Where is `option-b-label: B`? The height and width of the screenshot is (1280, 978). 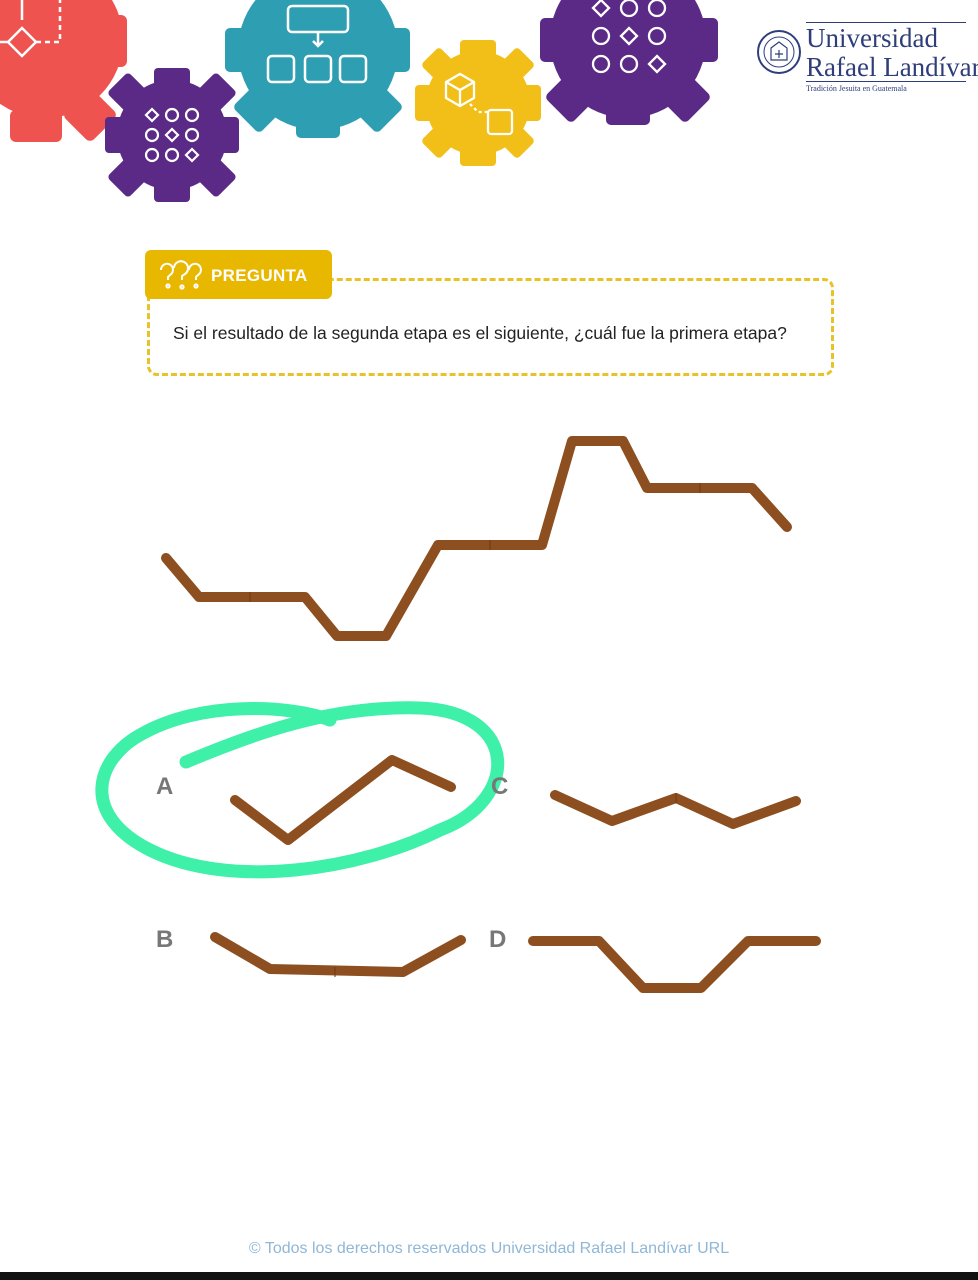 option-b-label: B is located at coordinates (164, 940).